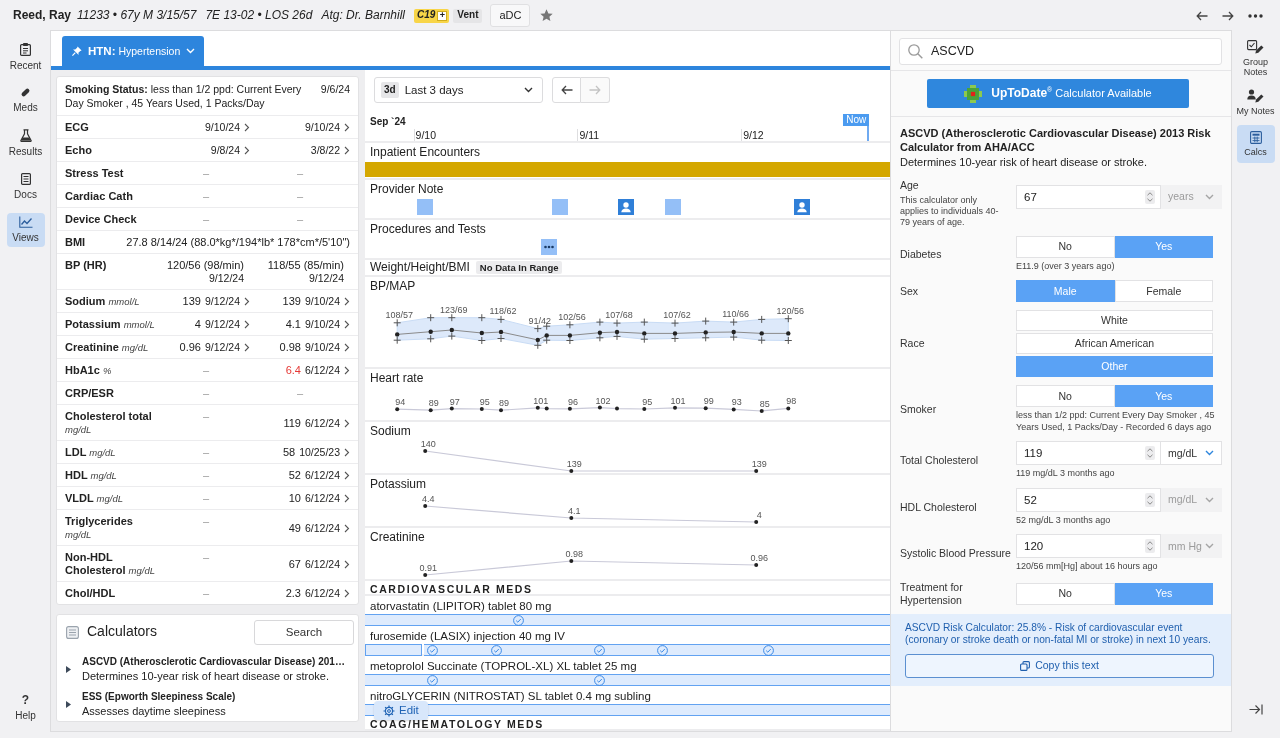 This screenshot has width=1280, height=738. What do you see at coordinates (461, 606) in the screenshot?
I see `medication-name: atorvastatin (LIPITOR) tablet 80 mg` at bounding box center [461, 606].